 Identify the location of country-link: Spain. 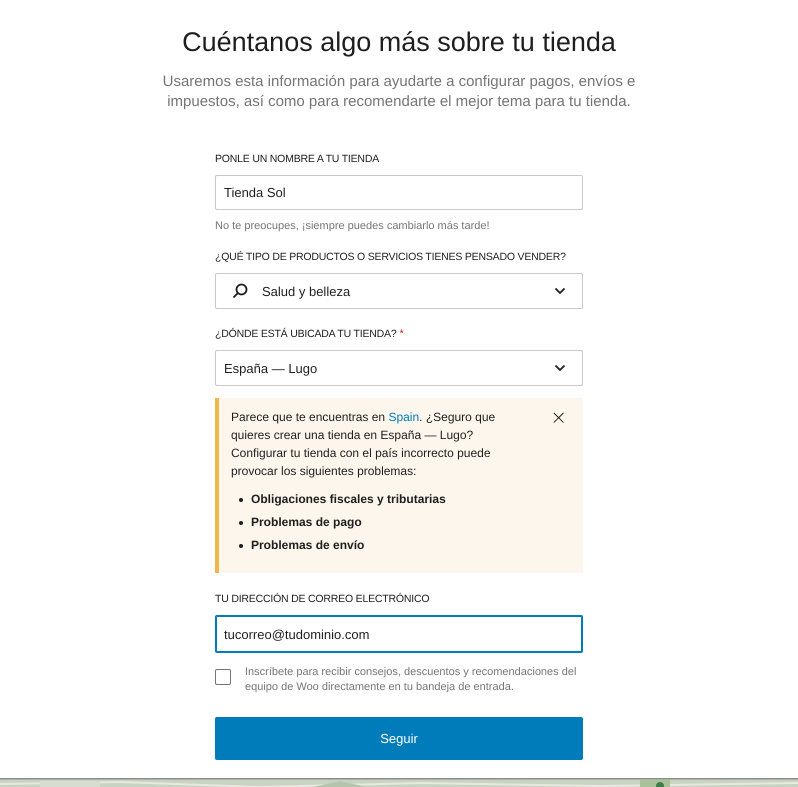
(404, 417).